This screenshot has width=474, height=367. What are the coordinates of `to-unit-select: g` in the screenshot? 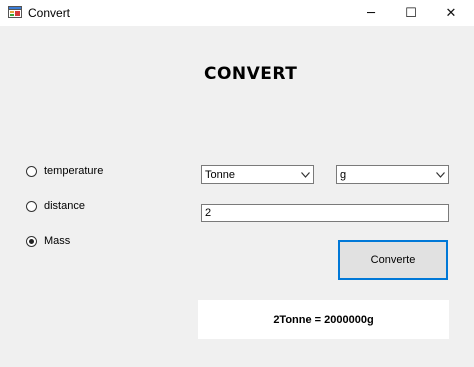 It's located at (392, 174).